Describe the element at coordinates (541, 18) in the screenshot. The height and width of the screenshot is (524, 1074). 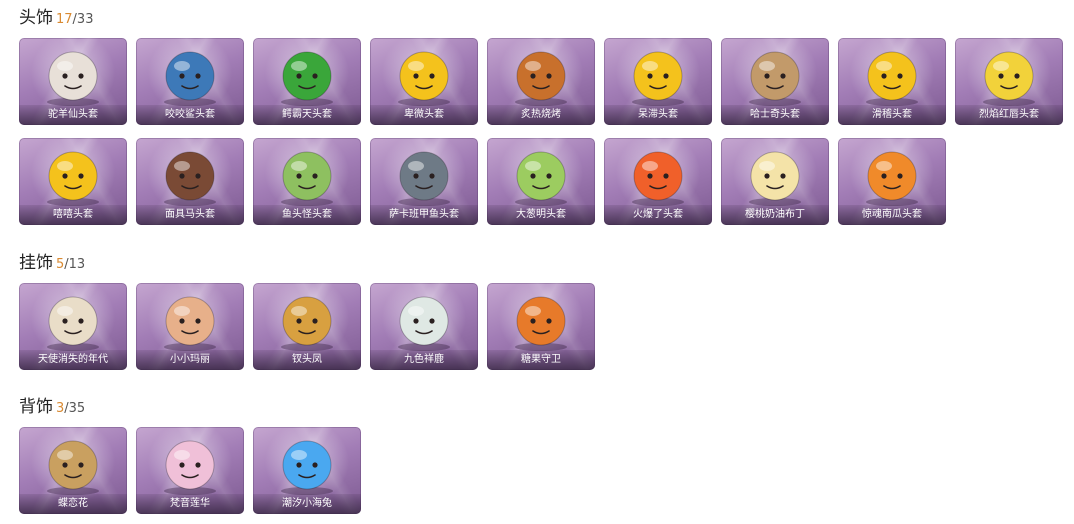
I see `section-title: 头饰 17/33` at that location.